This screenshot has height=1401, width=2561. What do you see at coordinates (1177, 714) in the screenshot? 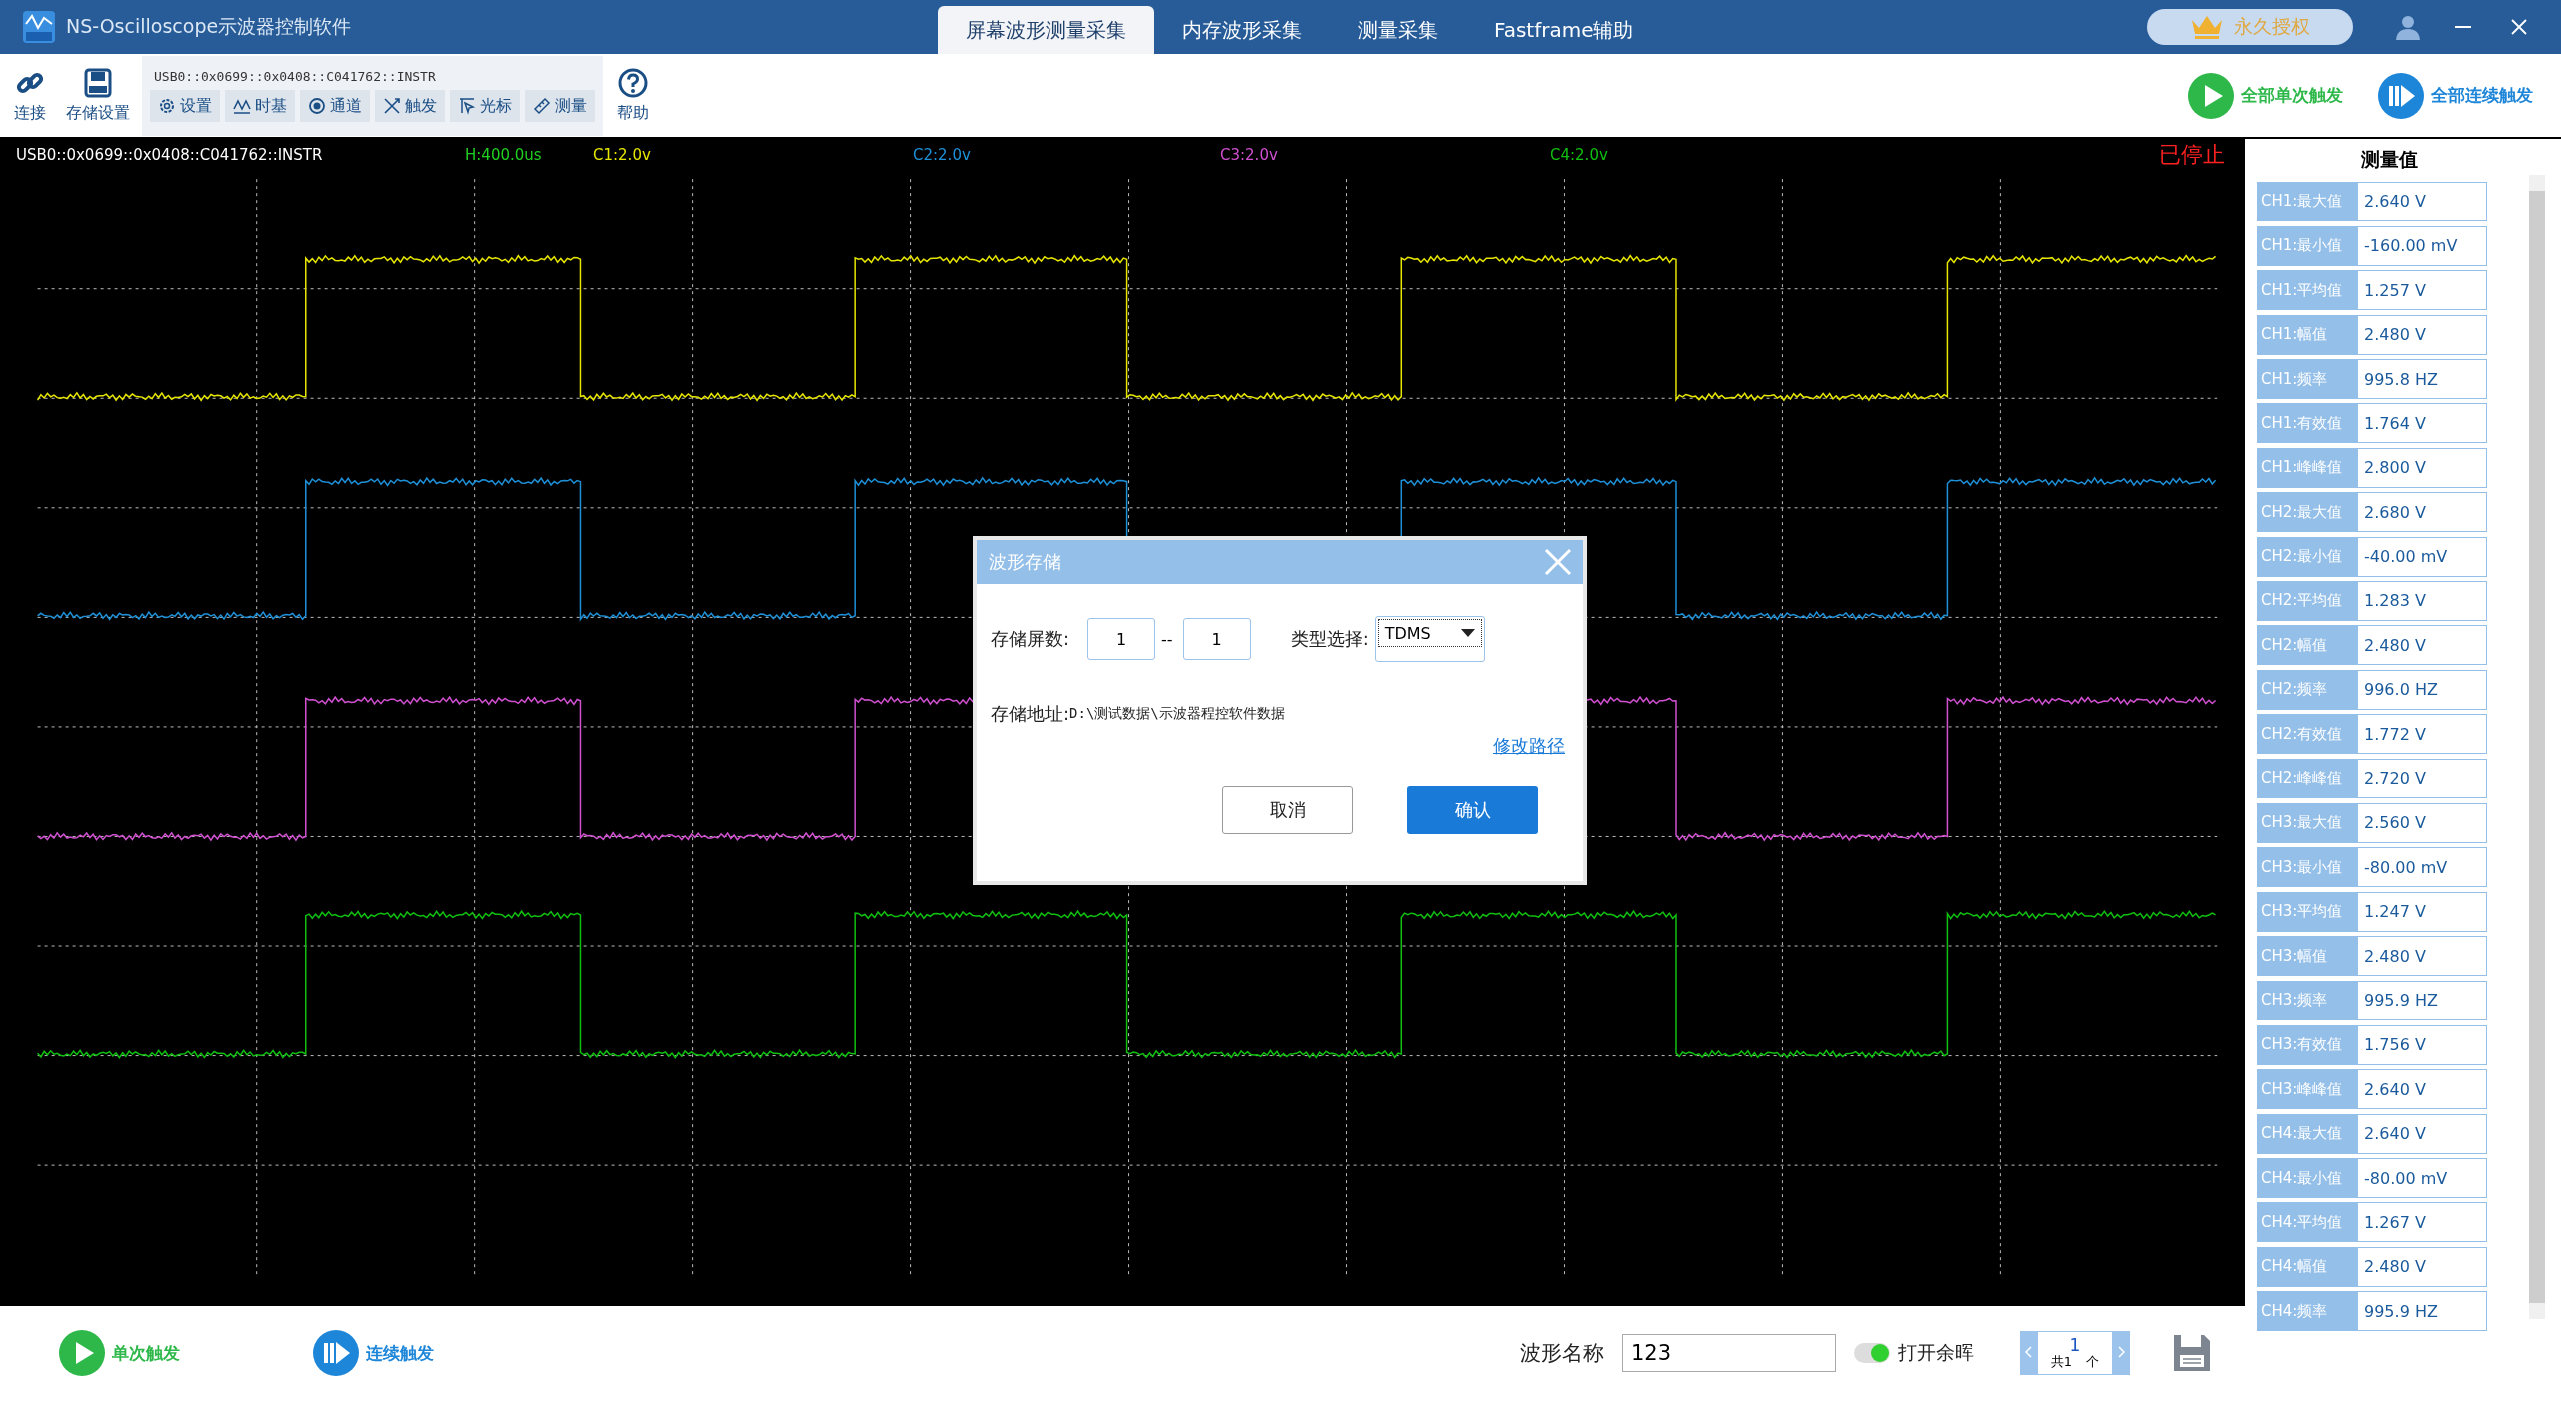
I see `save-path: D:\测试数据\示波器程控软件数据` at bounding box center [1177, 714].